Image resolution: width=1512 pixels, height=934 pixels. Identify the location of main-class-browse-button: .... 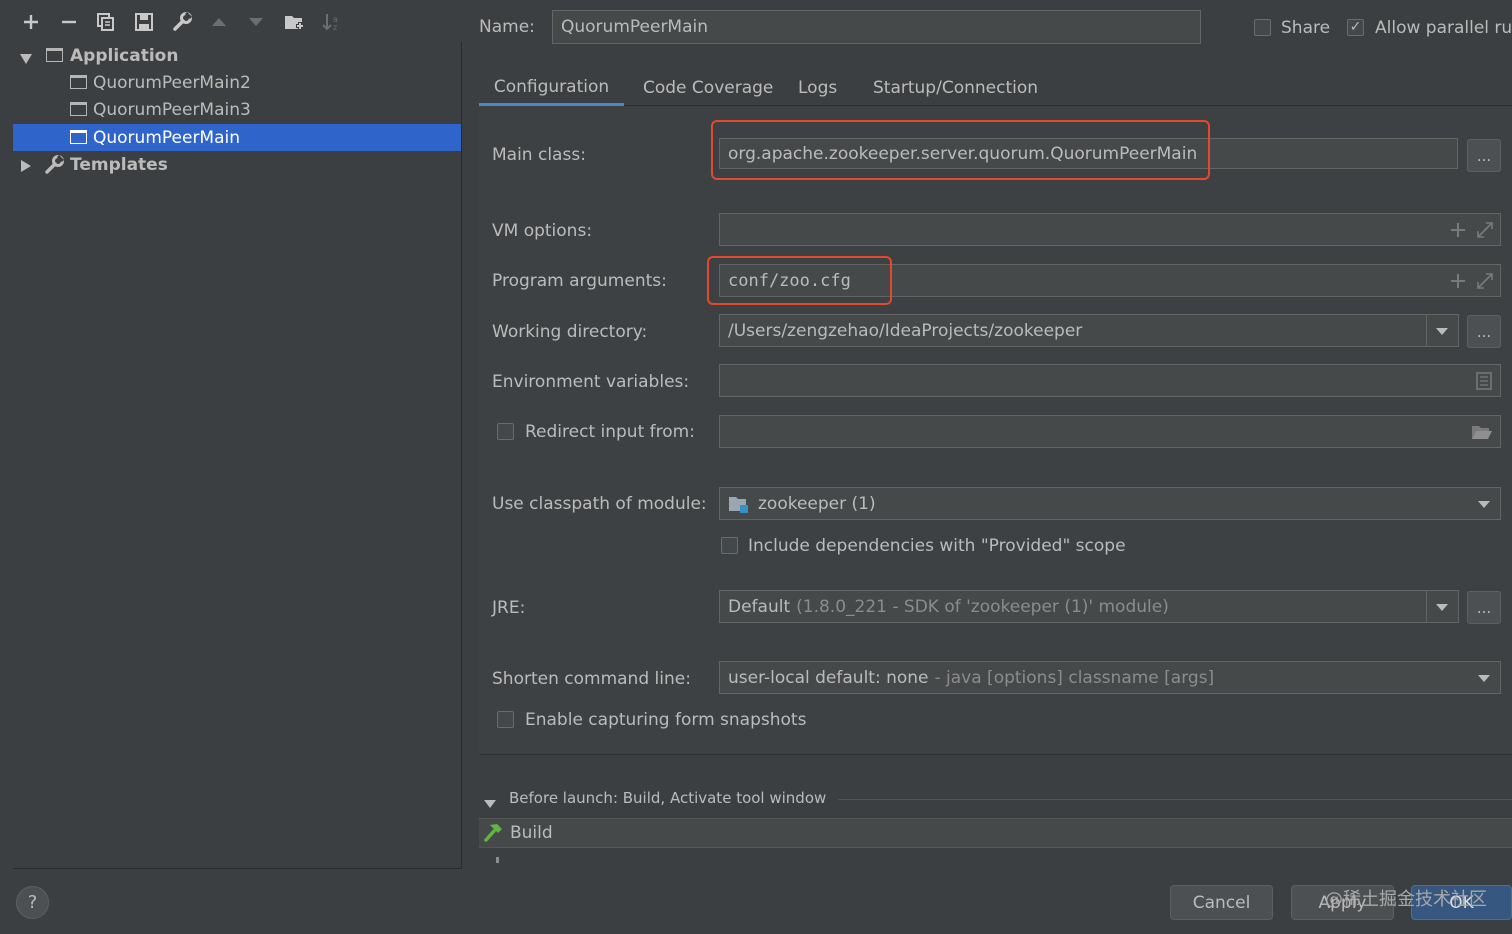
(1484, 155).